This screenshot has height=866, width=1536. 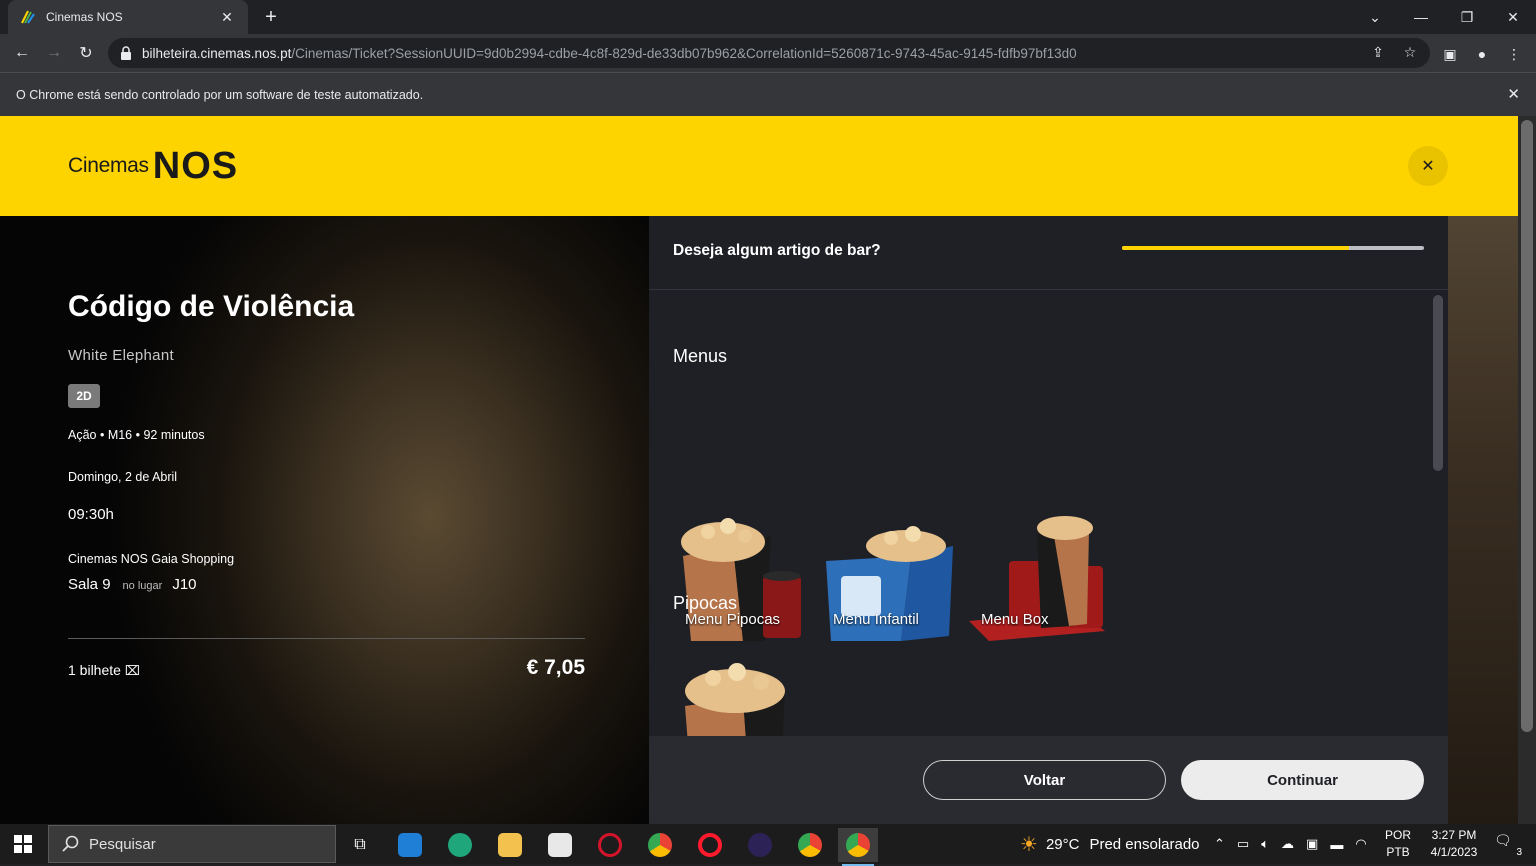 I want to click on movie-title: Código de Violência, so click(x=211, y=306).